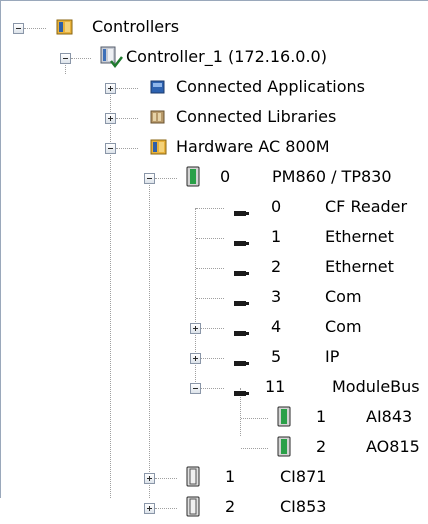 This screenshot has height=524, width=428. What do you see at coordinates (303, 506) in the screenshot?
I see `unit-name: CI853` at bounding box center [303, 506].